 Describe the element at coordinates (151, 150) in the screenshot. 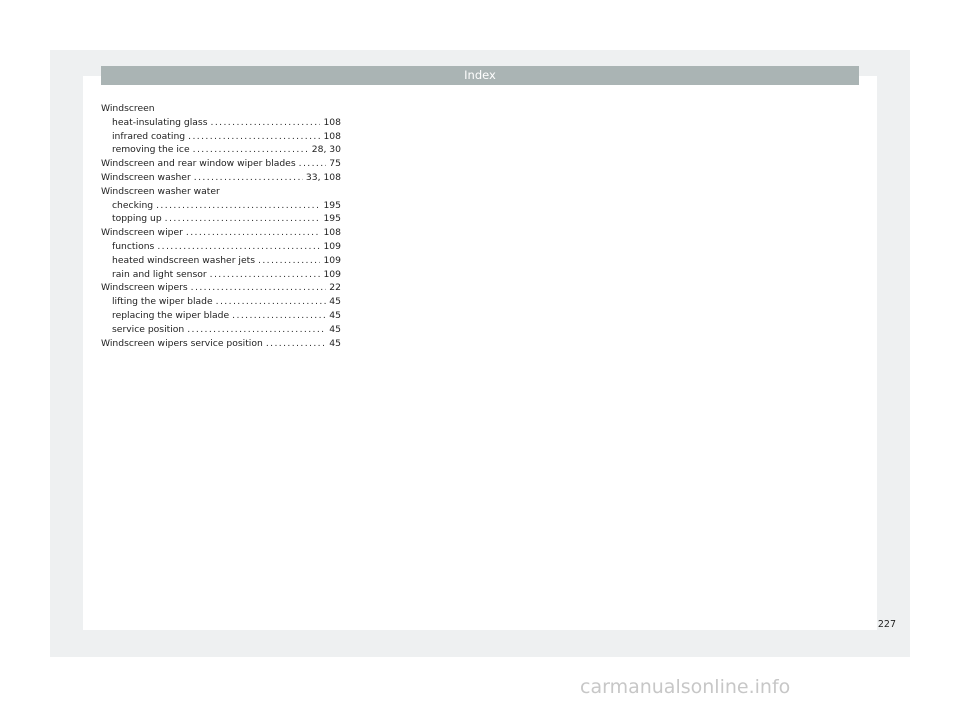

I see `index-term: removing the ice` at that location.